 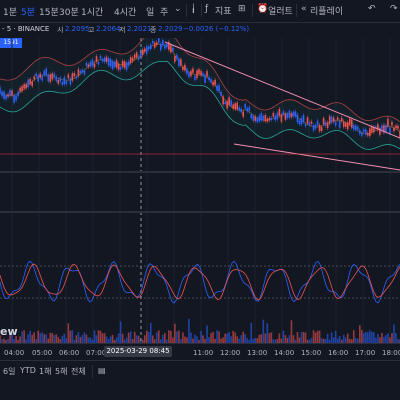 What do you see at coordinates (193, 8) in the screenshot?
I see `chart-type-icon: ╽` at bounding box center [193, 8].